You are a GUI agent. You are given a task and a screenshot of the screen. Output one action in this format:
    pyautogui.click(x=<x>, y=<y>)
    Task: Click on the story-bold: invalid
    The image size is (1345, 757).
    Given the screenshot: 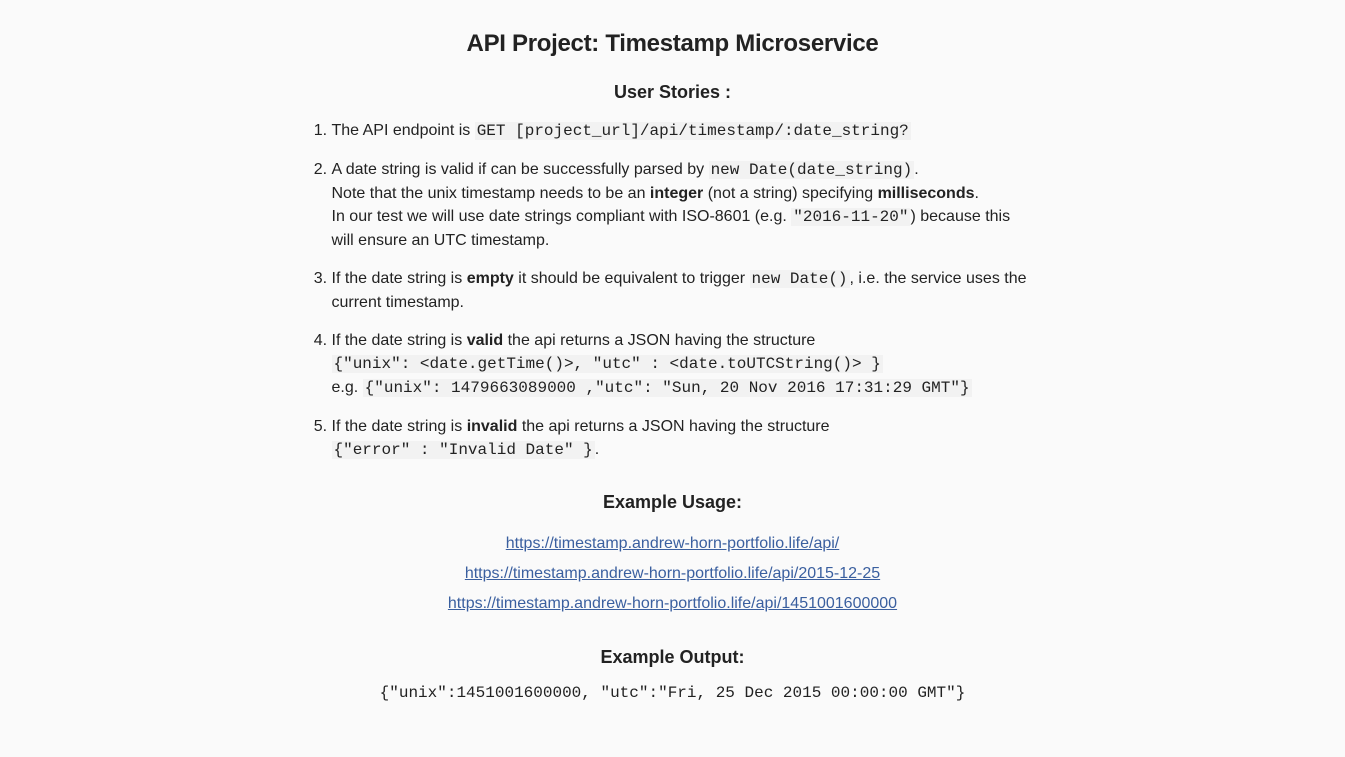 What is the action you would take?
    pyautogui.click(x=492, y=426)
    